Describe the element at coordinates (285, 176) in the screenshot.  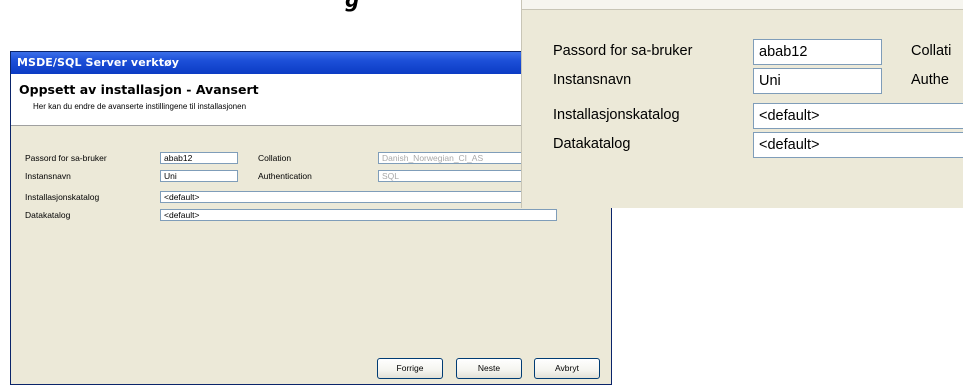
I see `authentication-label: Authentication` at that location.